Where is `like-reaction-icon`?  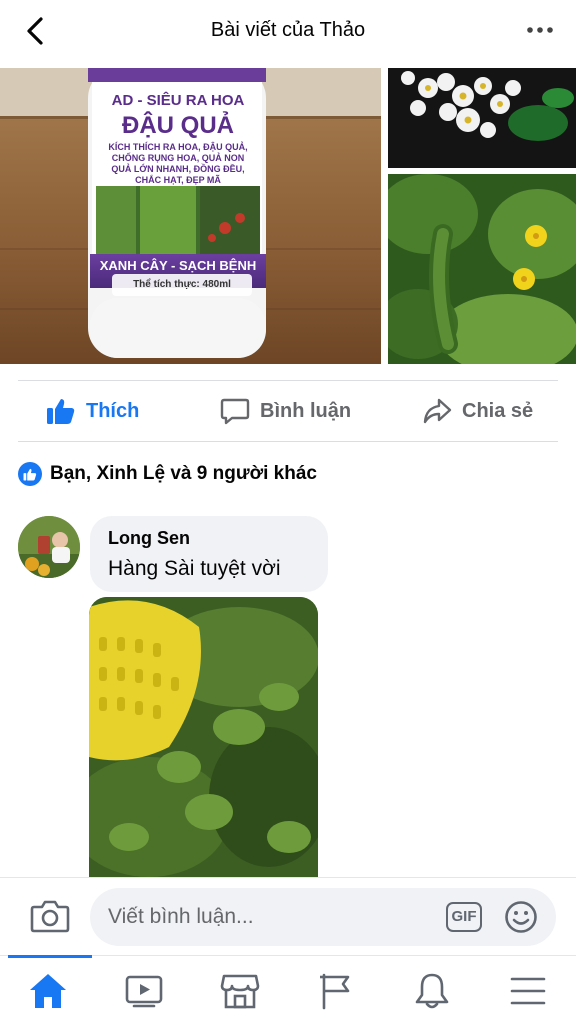
like-reaction-icon is located at coordinates (30, 474).